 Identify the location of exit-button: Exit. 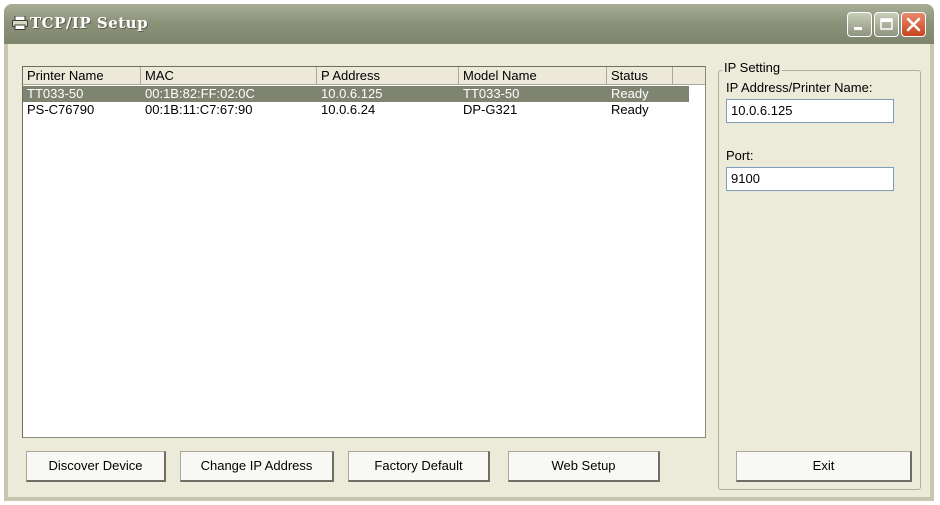
(824, 466).